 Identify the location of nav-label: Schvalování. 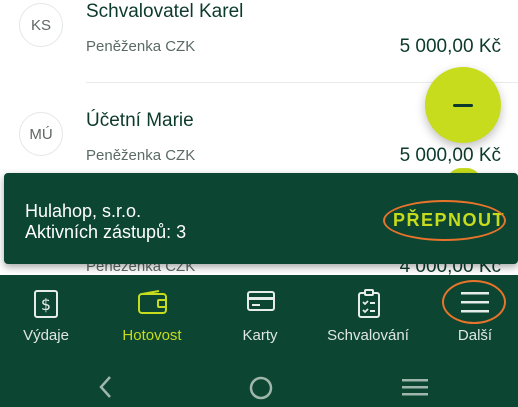
(368, 335).